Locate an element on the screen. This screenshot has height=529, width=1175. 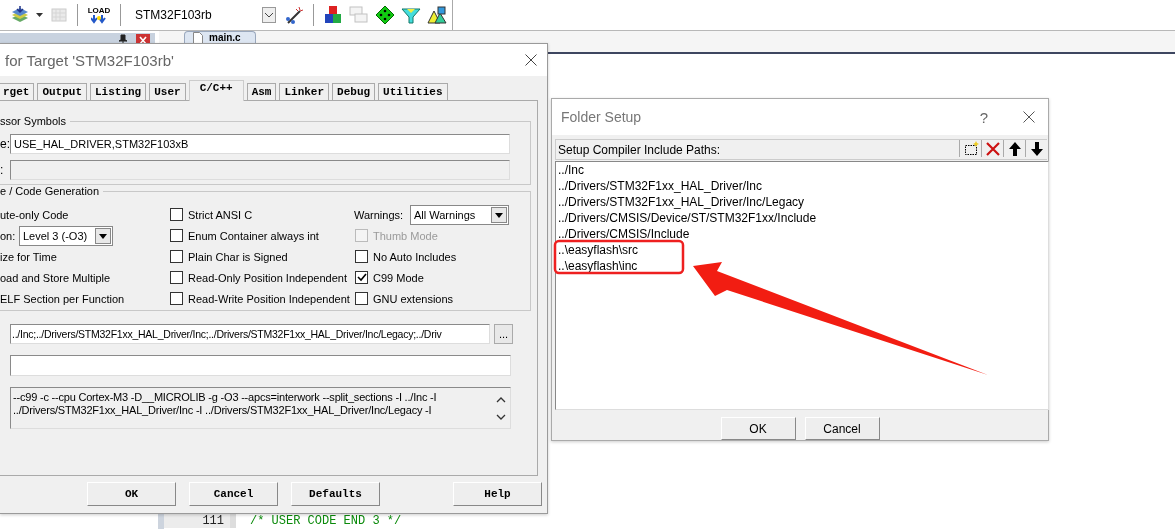
tab: rget is located at coordinates (17, 91).